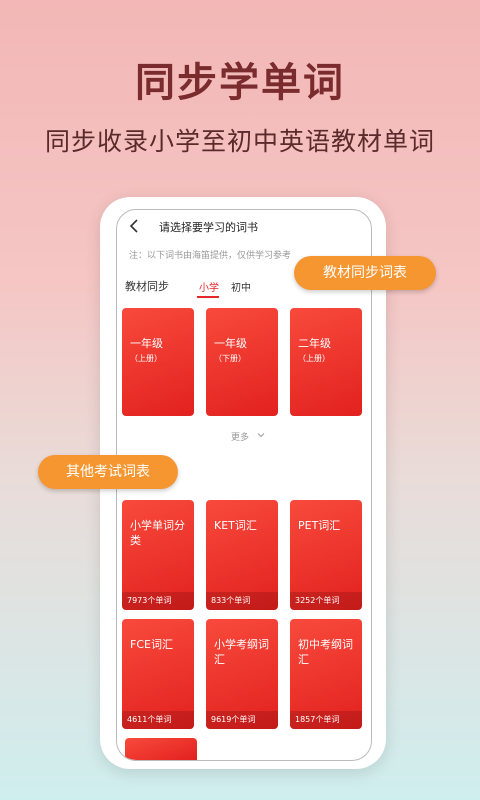  What do you see at coordinates (326, 555) in the screenshot?
I see `exam-book-card: PET词汇 3252个单词` at bounding box center [326, 555].